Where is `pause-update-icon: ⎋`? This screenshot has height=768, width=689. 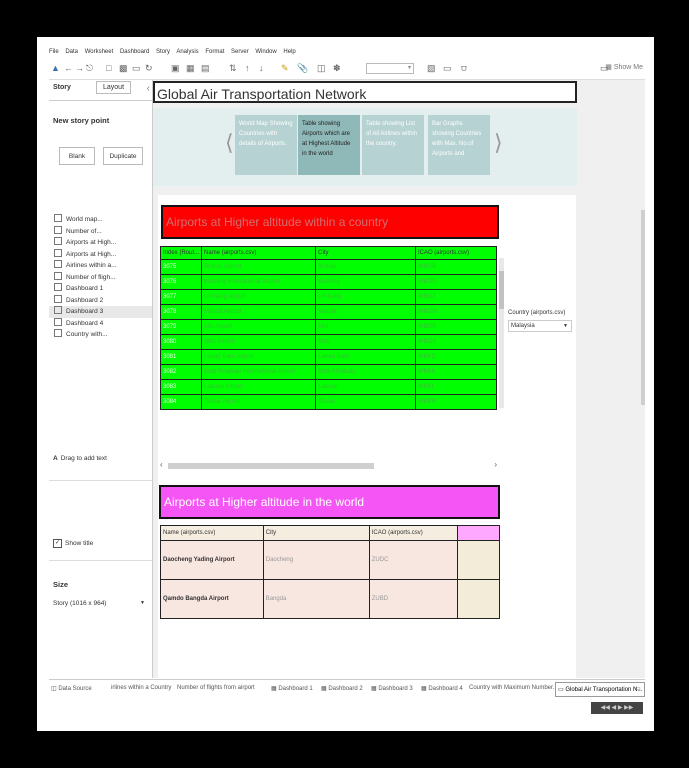 pause-update-icon: ⎋ is located at coordinates (89, 68).